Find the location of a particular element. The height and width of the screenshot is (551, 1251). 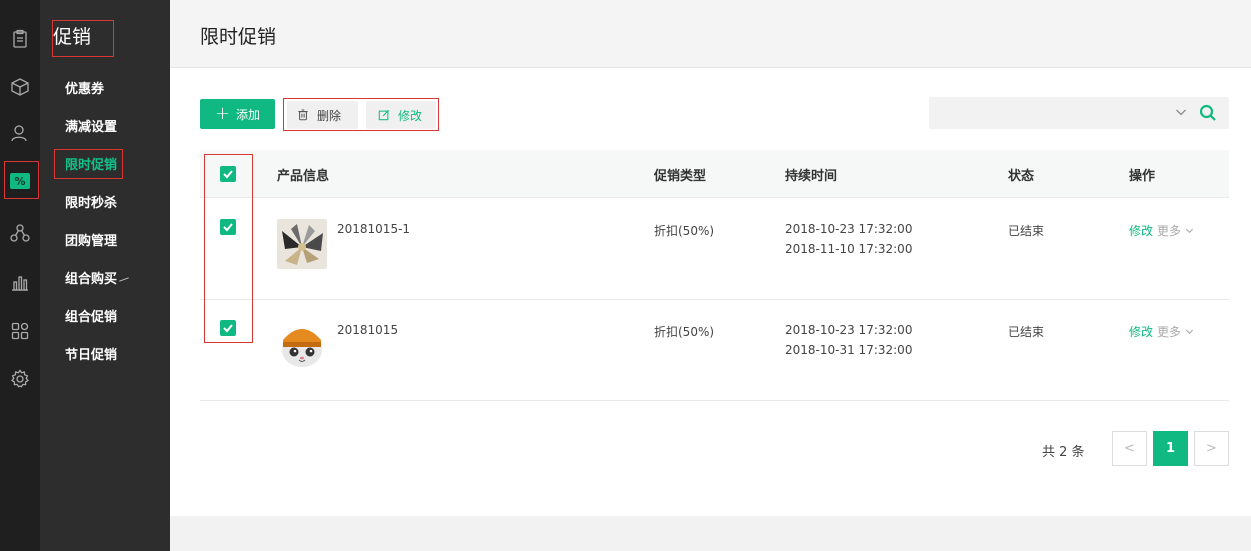

chart-icon is located at coordinates (20, 282).